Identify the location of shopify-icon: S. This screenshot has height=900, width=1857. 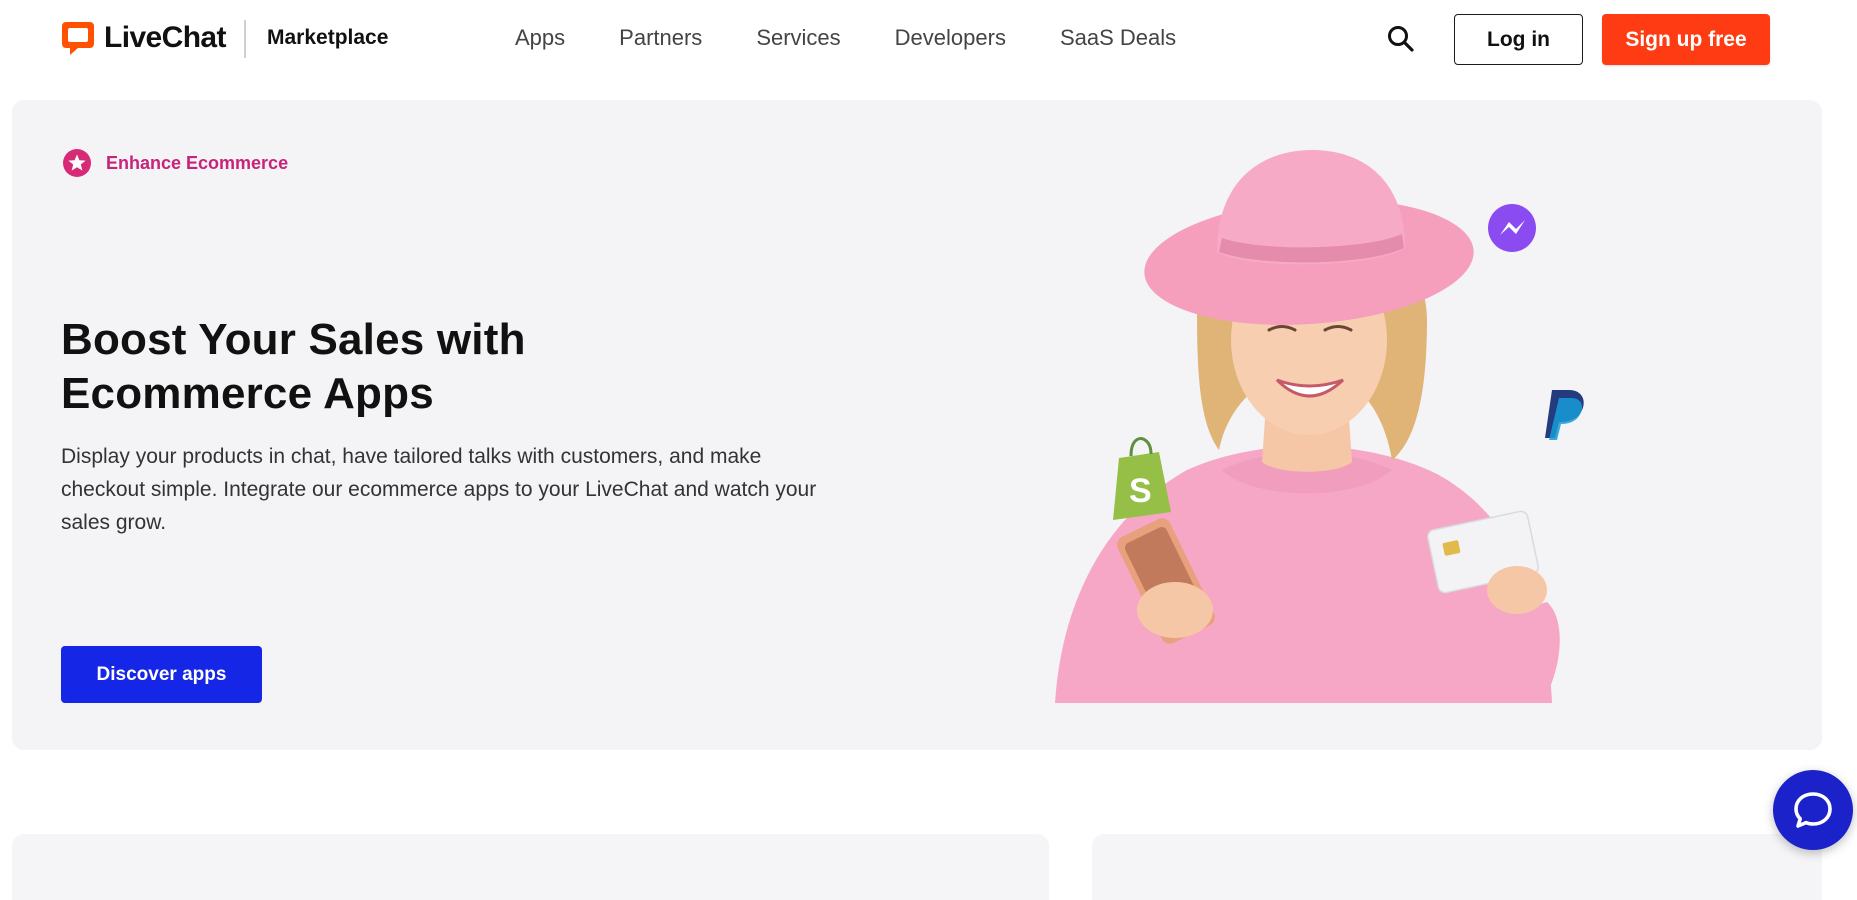
(1142, 478).